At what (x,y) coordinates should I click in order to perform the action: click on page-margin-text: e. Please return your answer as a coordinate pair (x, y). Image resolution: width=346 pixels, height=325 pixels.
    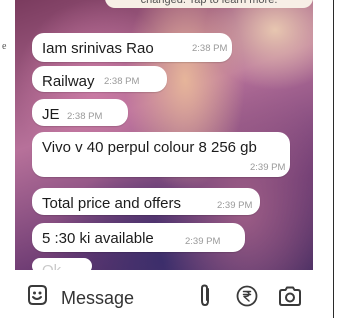
    Looking at the image, I should click on (4, 46).